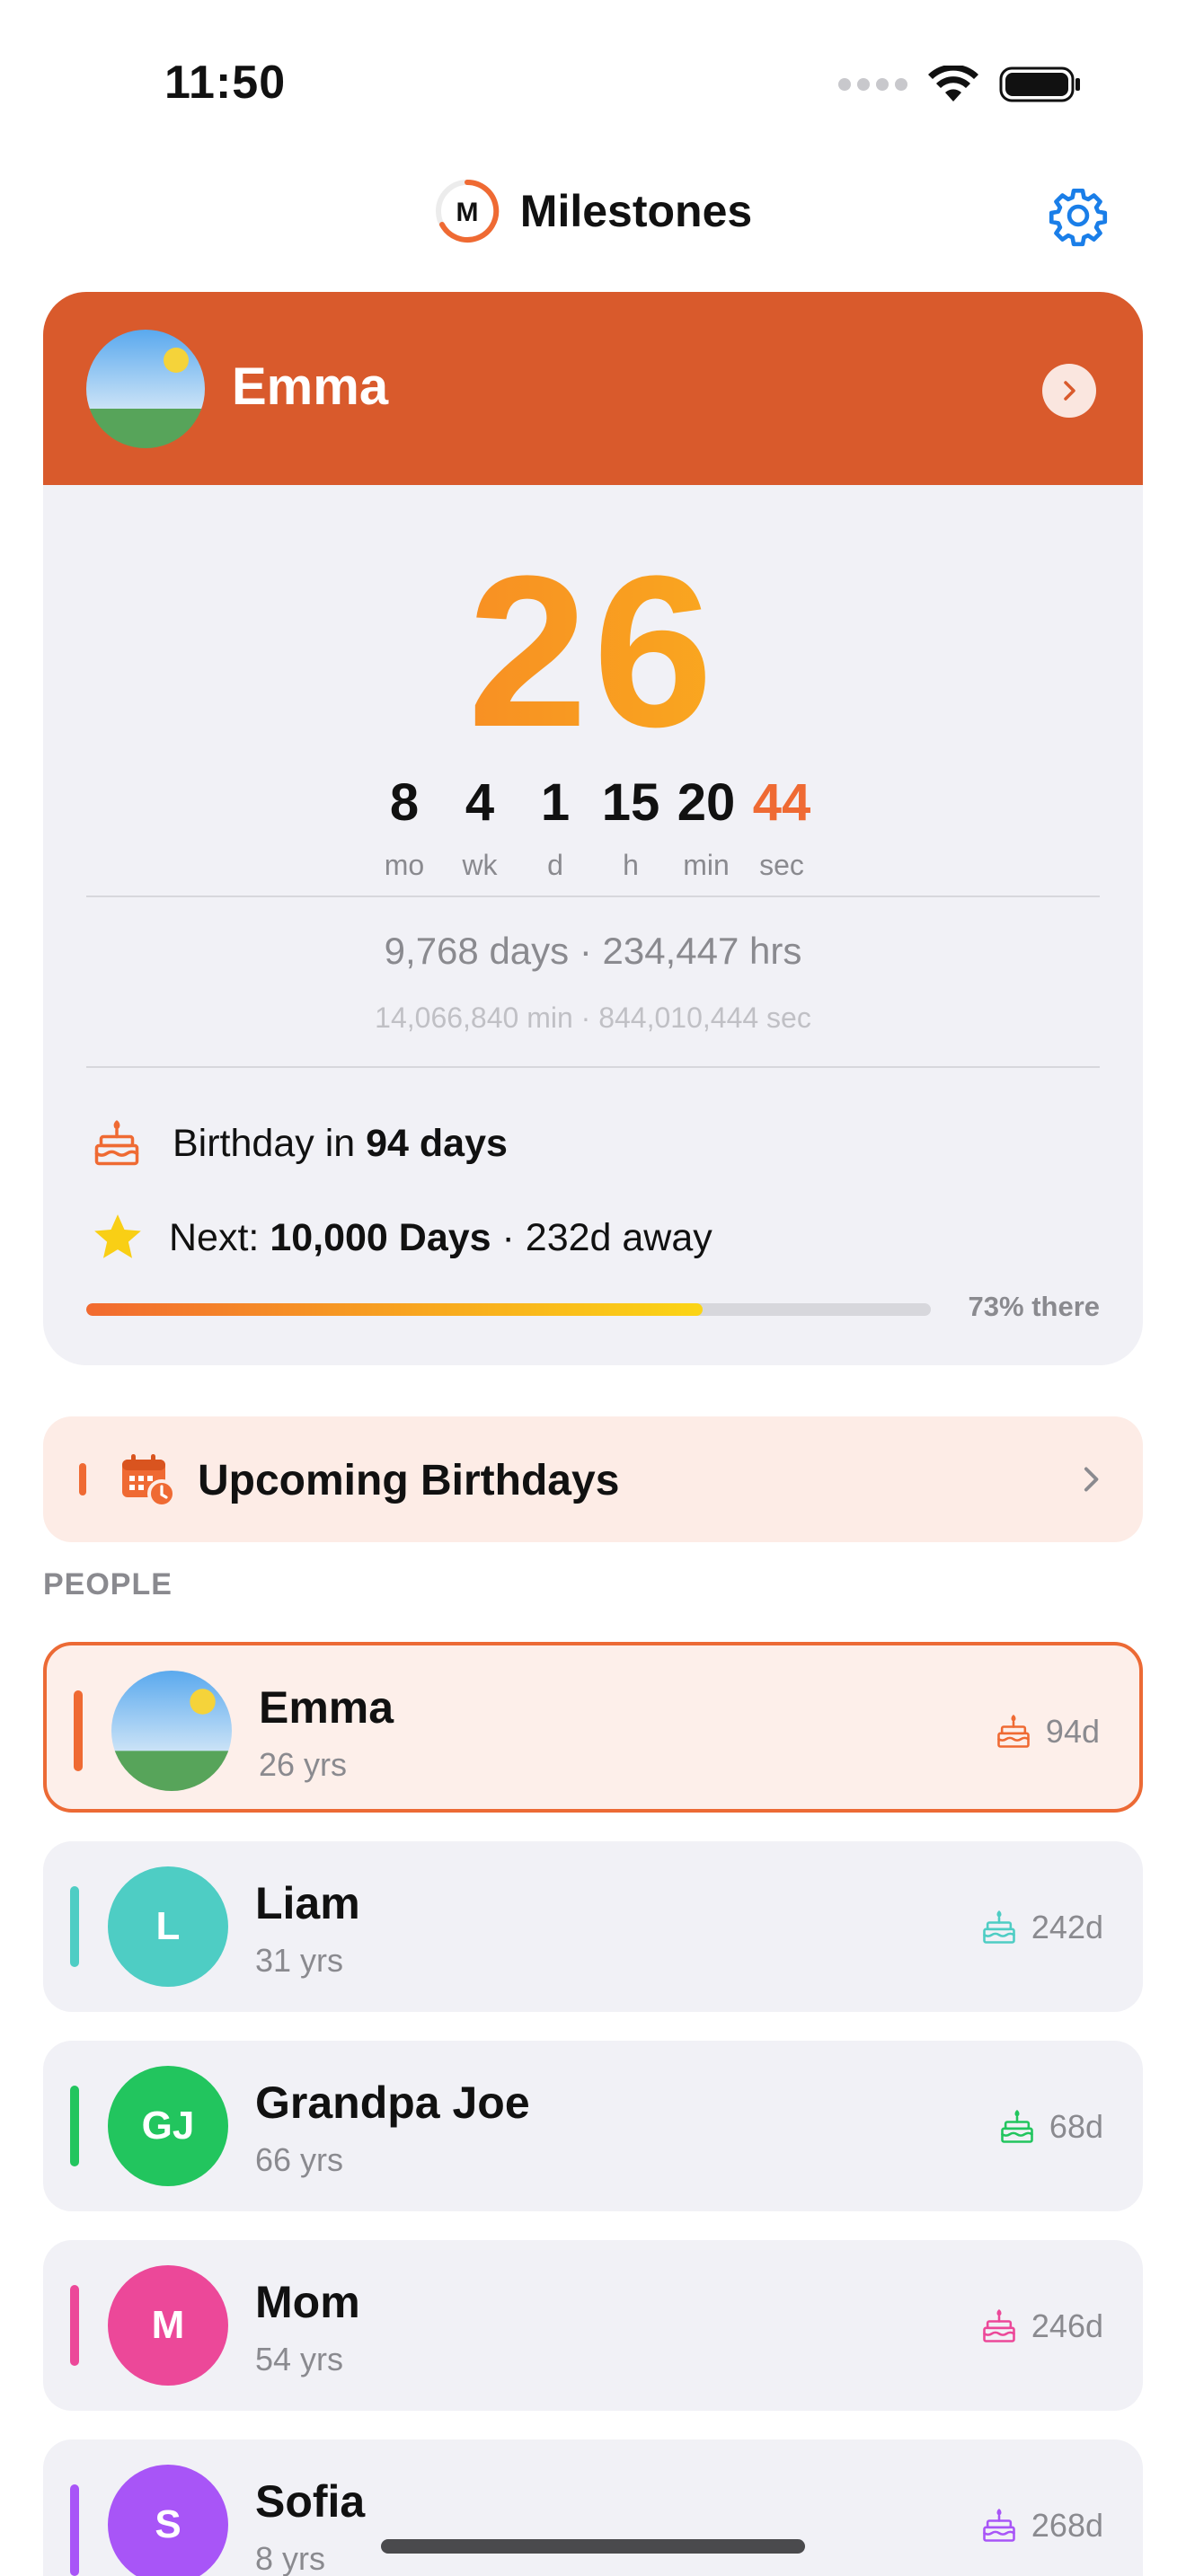 The image size is (1186, 2576). I want to click on birthday-value: 94 days, so click(437, 1143).